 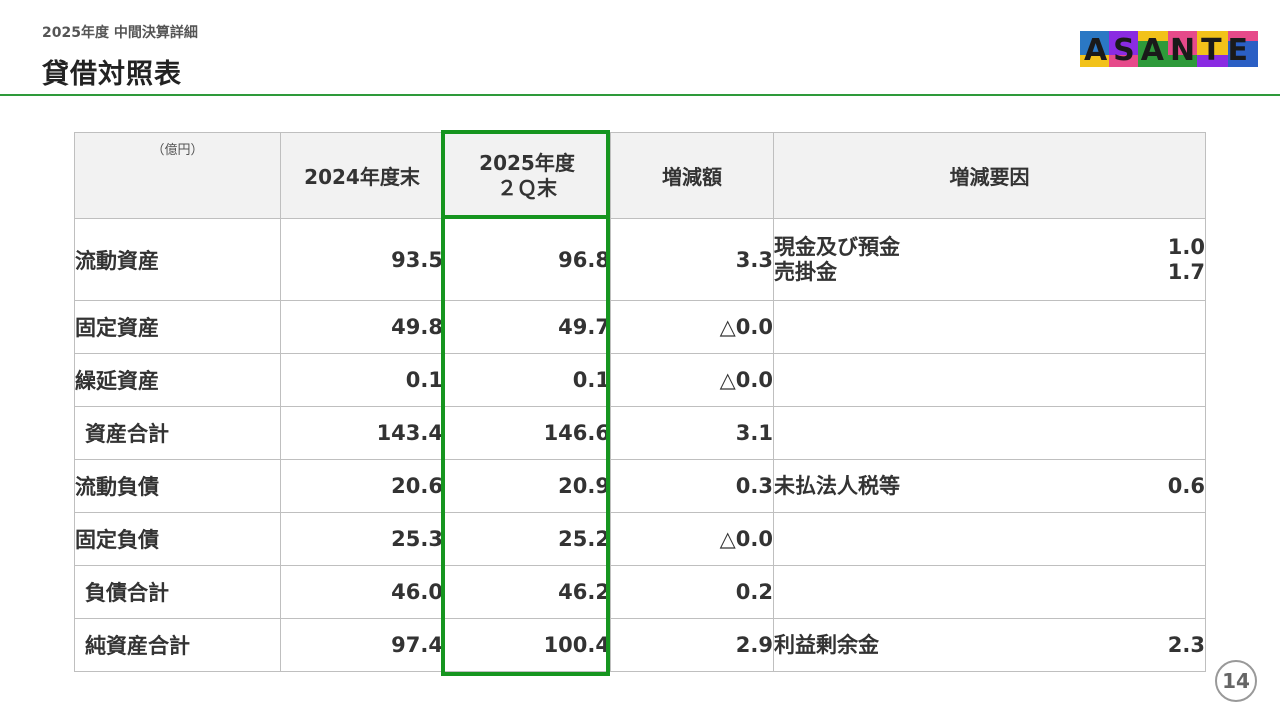 What do you see at coordinates (362, 539) in the screenshot?
I see `prev-value: 25.3` at bounding box center [362, 539].